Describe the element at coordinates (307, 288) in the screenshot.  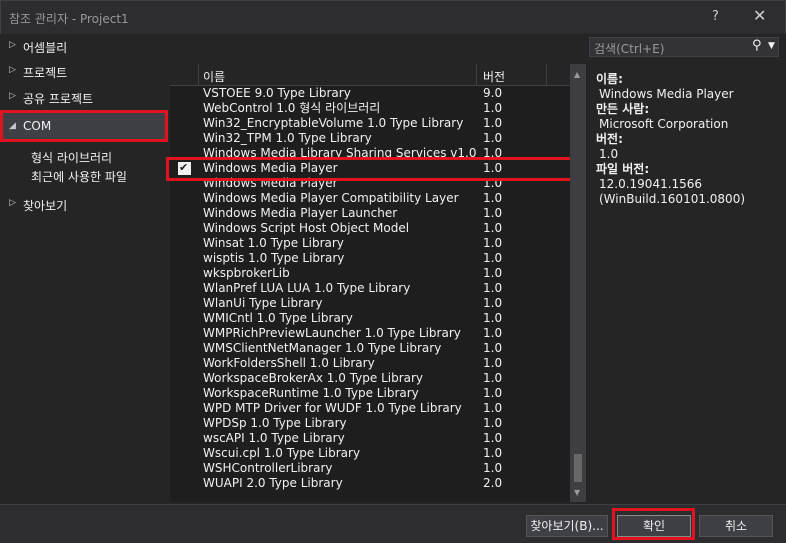
I see `library-name: WlanPref LUA LUA 1.0 Type Library` at that location.